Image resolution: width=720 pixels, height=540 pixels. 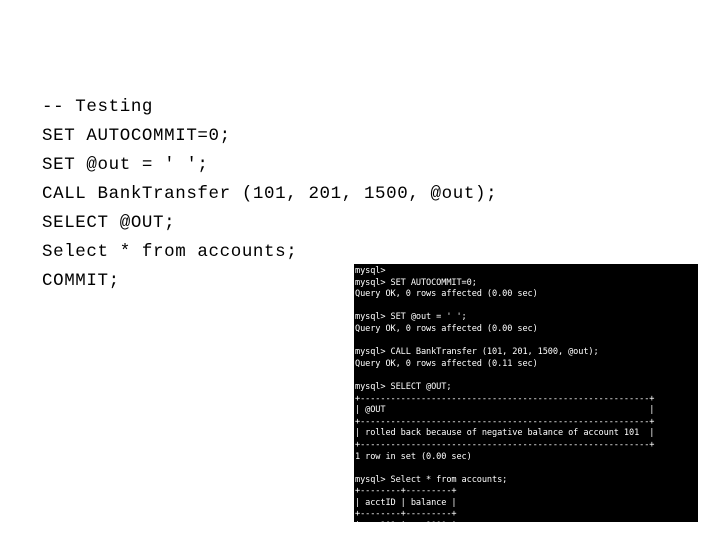 I want to click on sql-line-set-out: SET @out = ' ';, so click(x=125, y=165).